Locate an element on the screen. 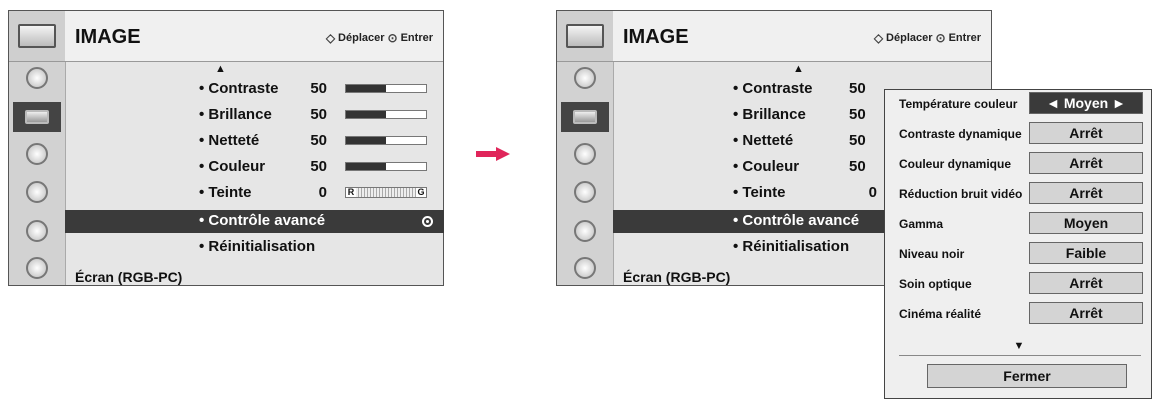 This screenshot has height=399, width=1152. transition-arrow-icon is located at coordinates (493, 154).